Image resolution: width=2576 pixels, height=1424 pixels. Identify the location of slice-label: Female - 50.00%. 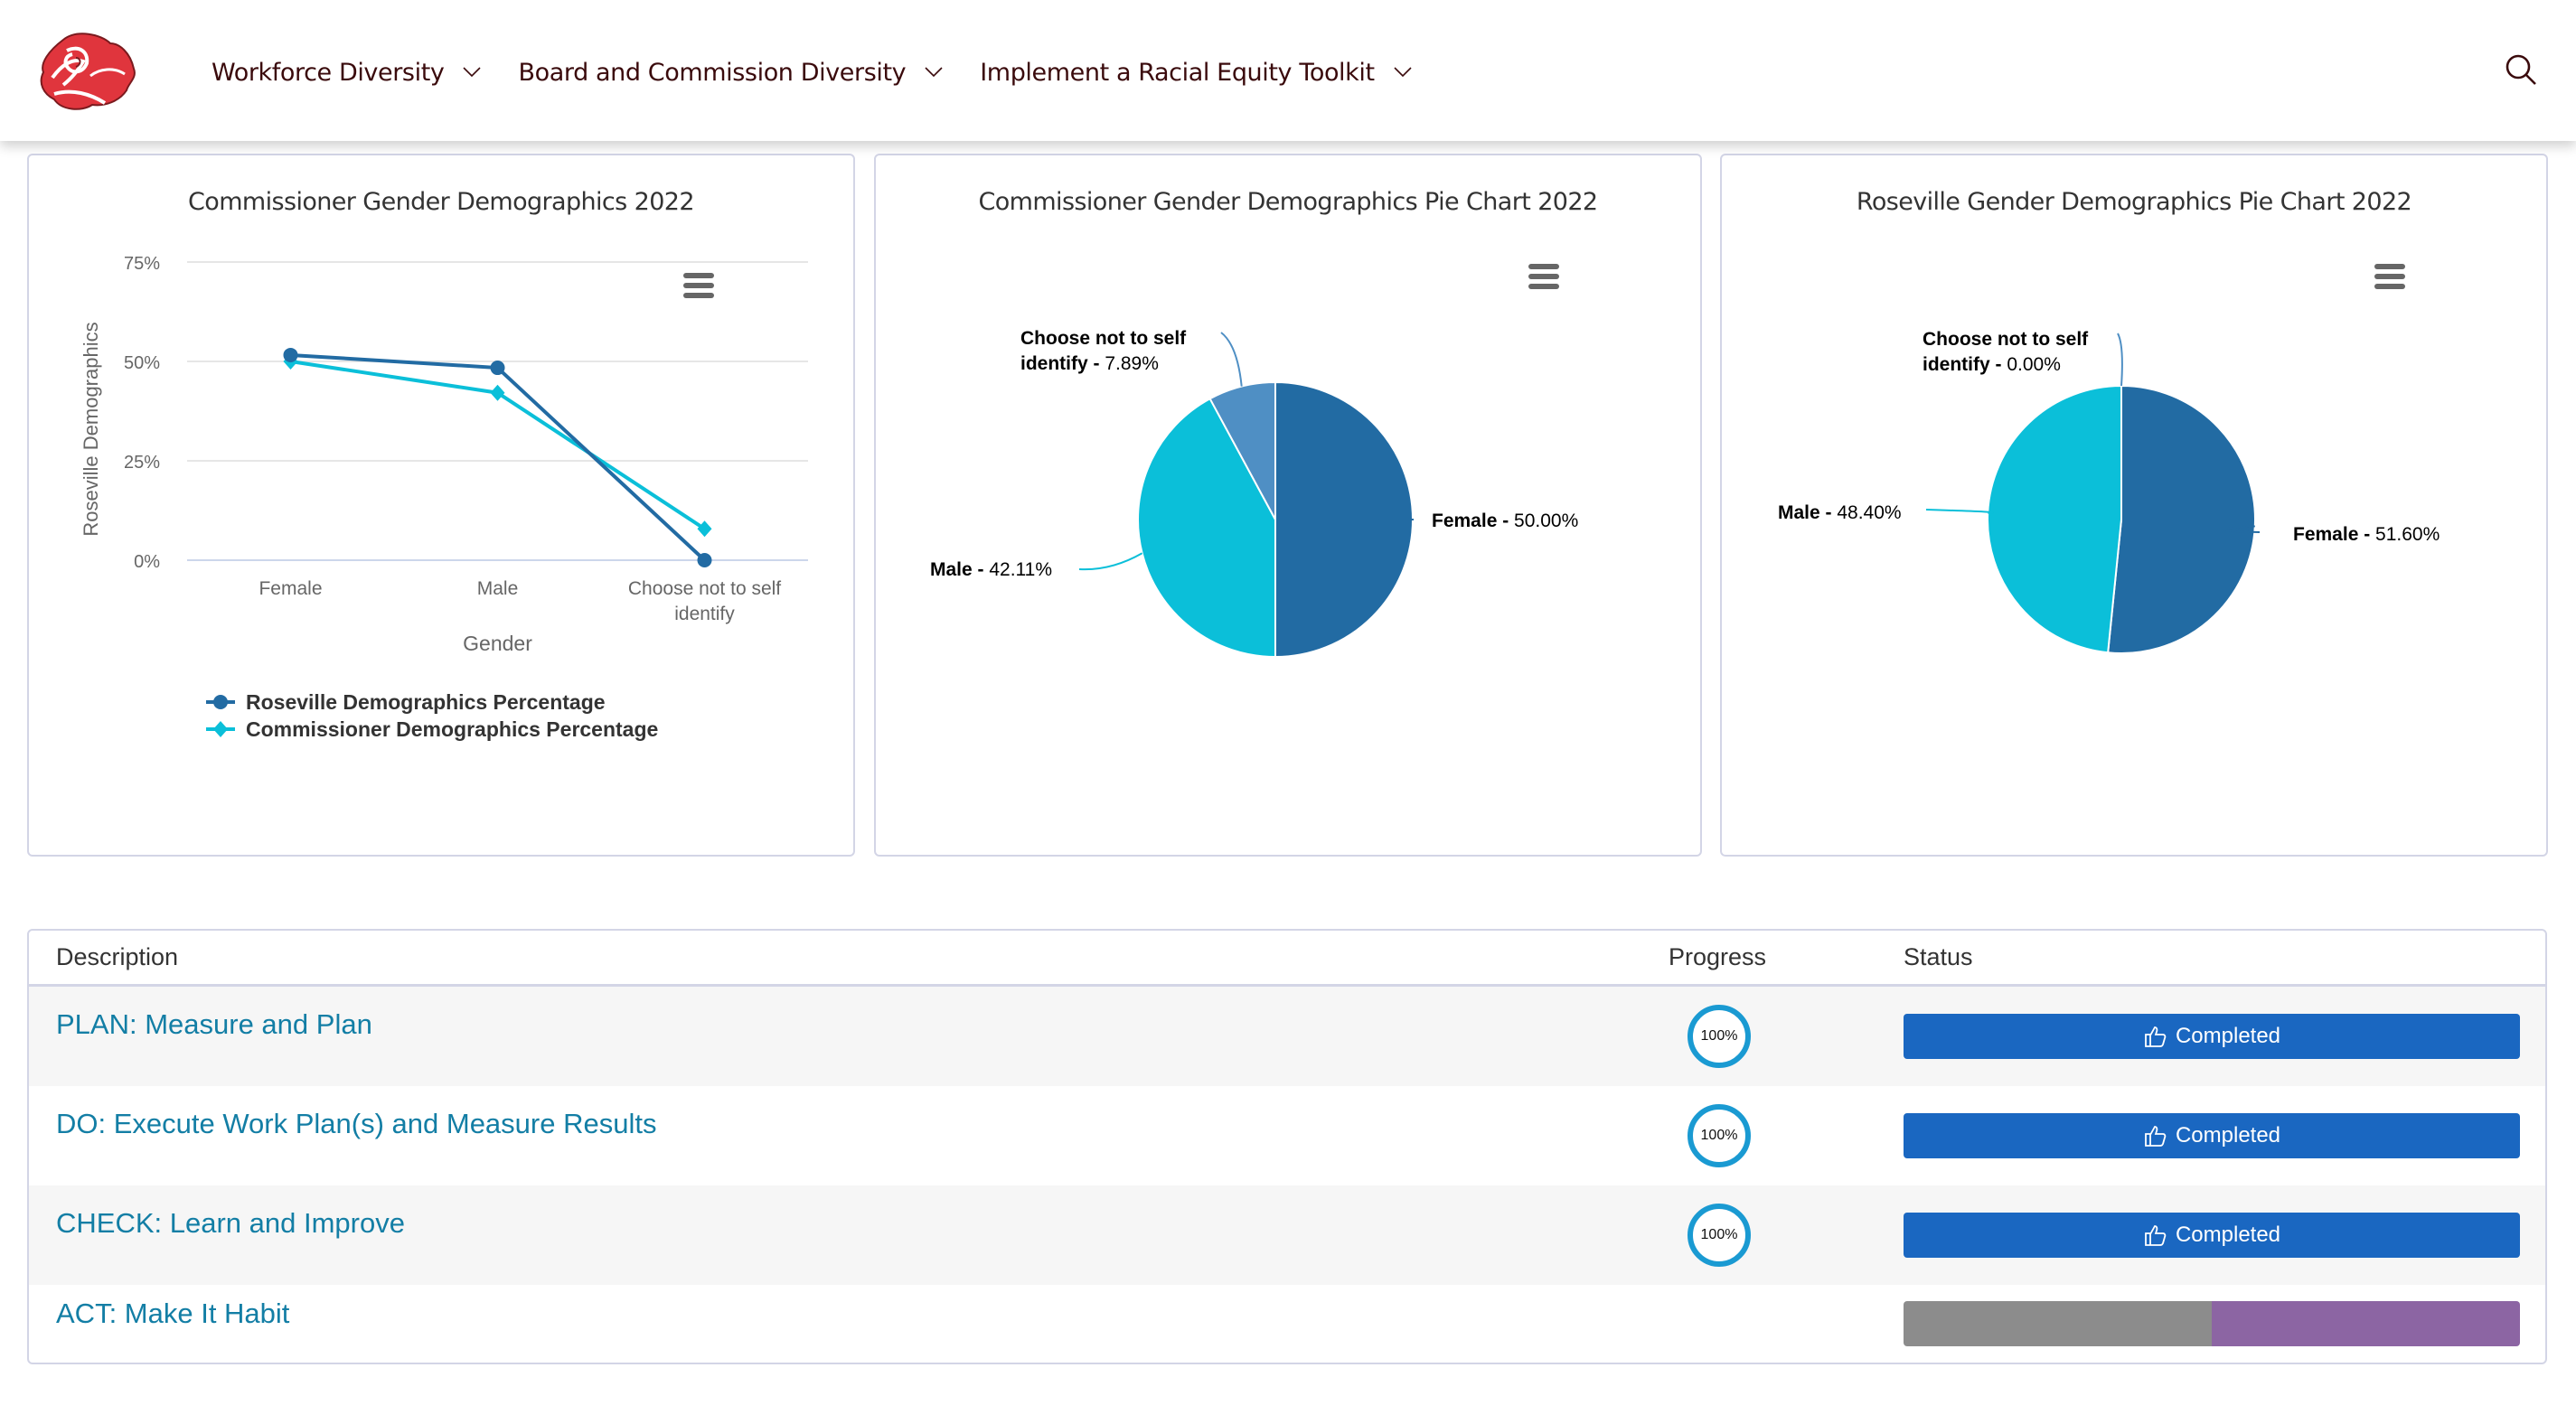
(1505, 521).